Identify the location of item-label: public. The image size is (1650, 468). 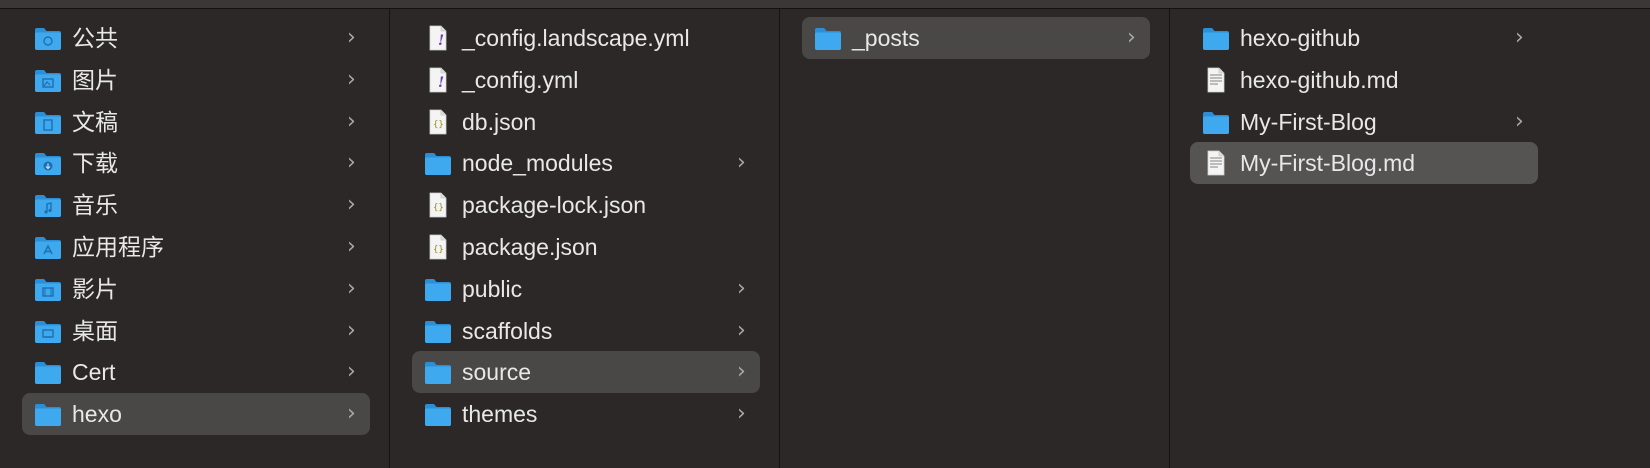
(492, 289).